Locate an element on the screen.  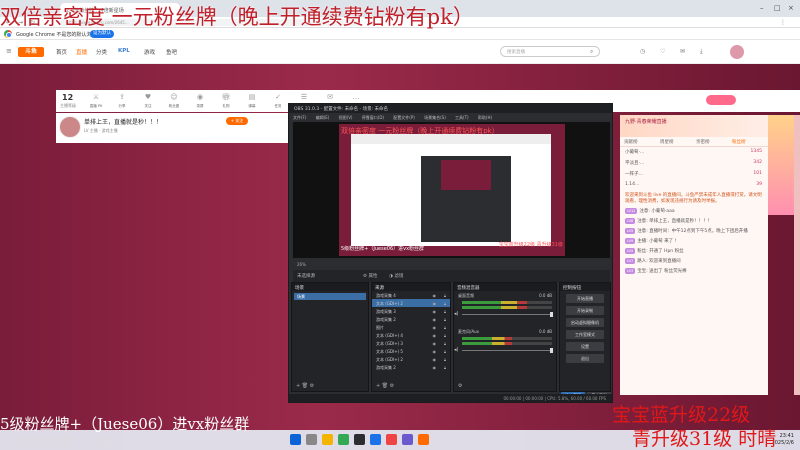
obs-menu-help: 帮助(H) is located at coordinates (485, 117).